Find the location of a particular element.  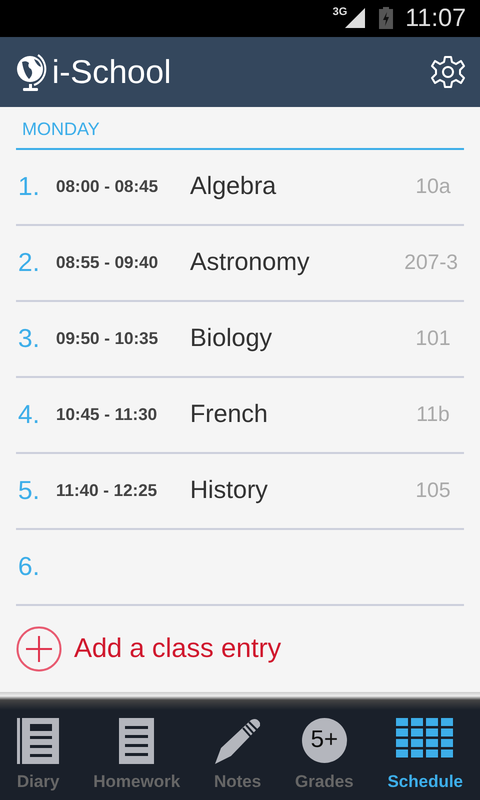

lesson-number: 5. is located at coordinates (29, 490).